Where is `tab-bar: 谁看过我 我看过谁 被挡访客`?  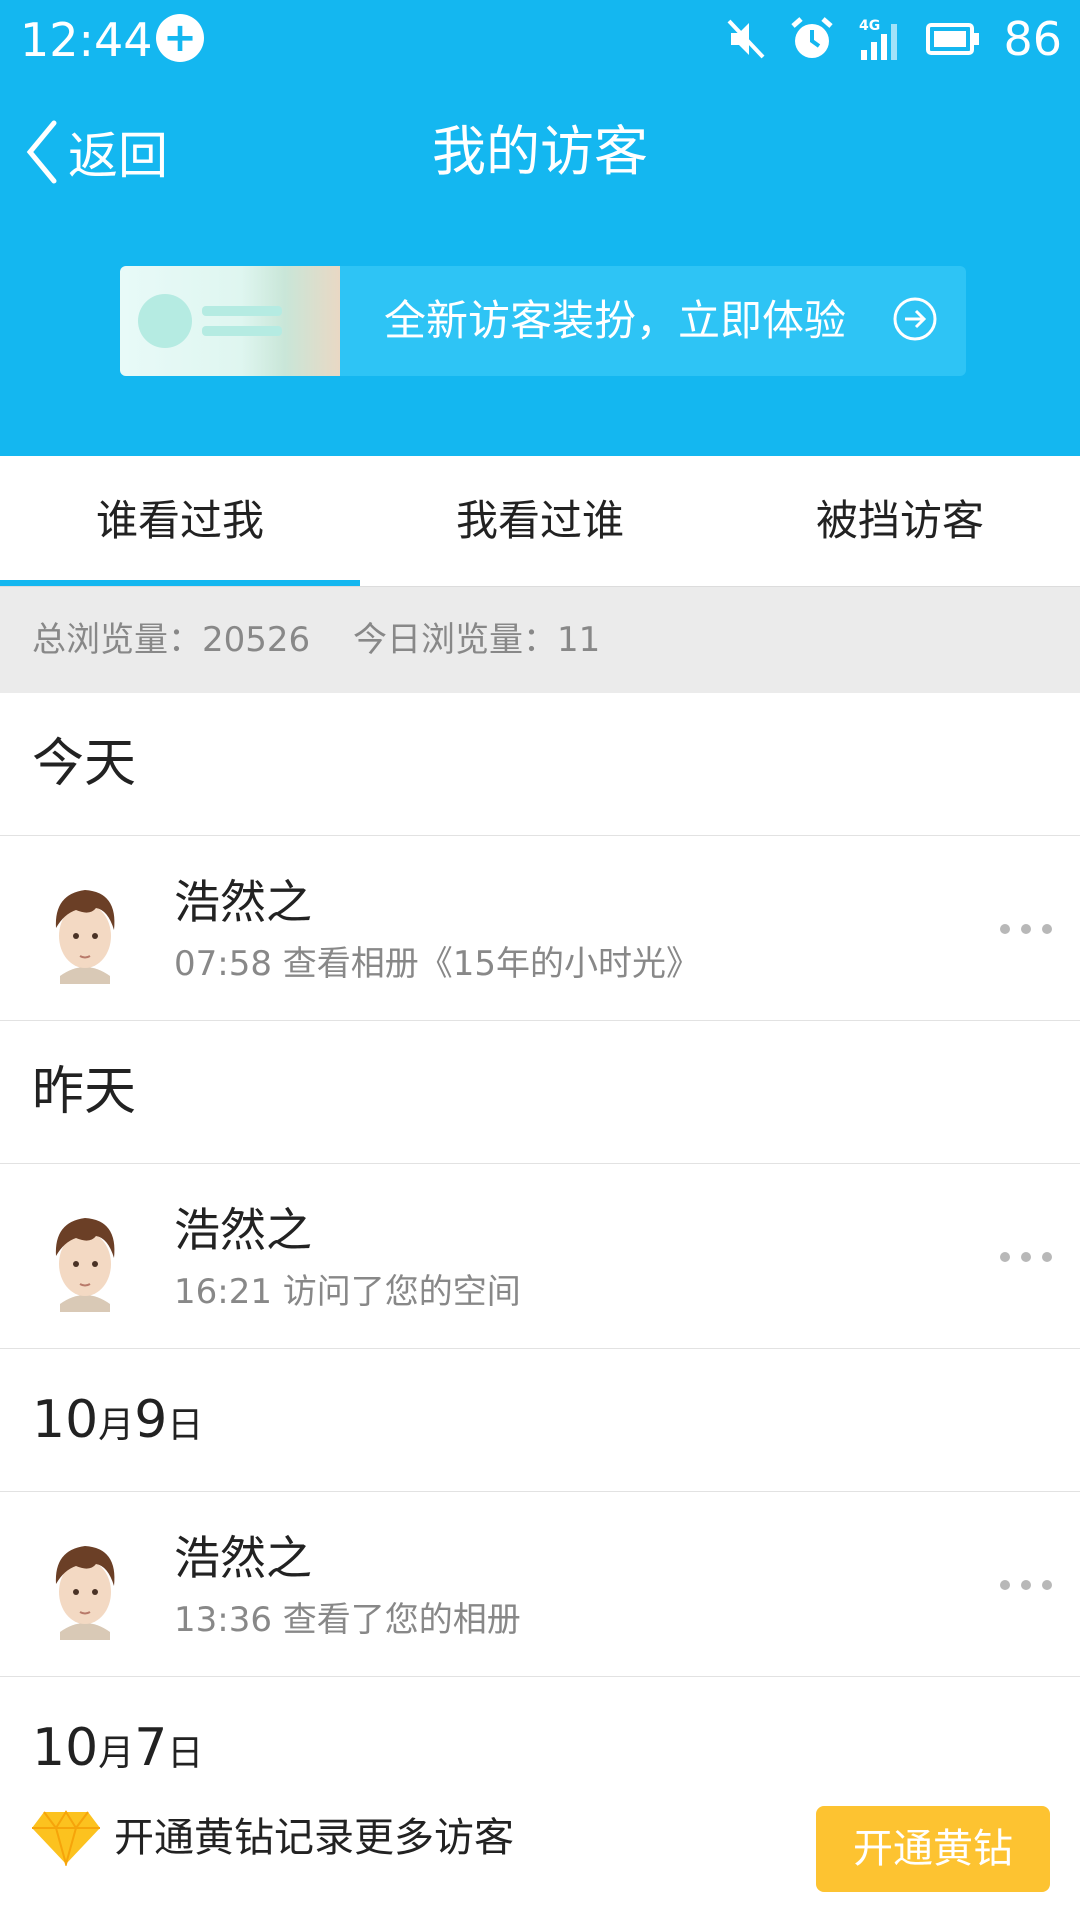 tab-bar: 谁看过我 我看过谁 被挡访客 is located at coordinates (540, 521).